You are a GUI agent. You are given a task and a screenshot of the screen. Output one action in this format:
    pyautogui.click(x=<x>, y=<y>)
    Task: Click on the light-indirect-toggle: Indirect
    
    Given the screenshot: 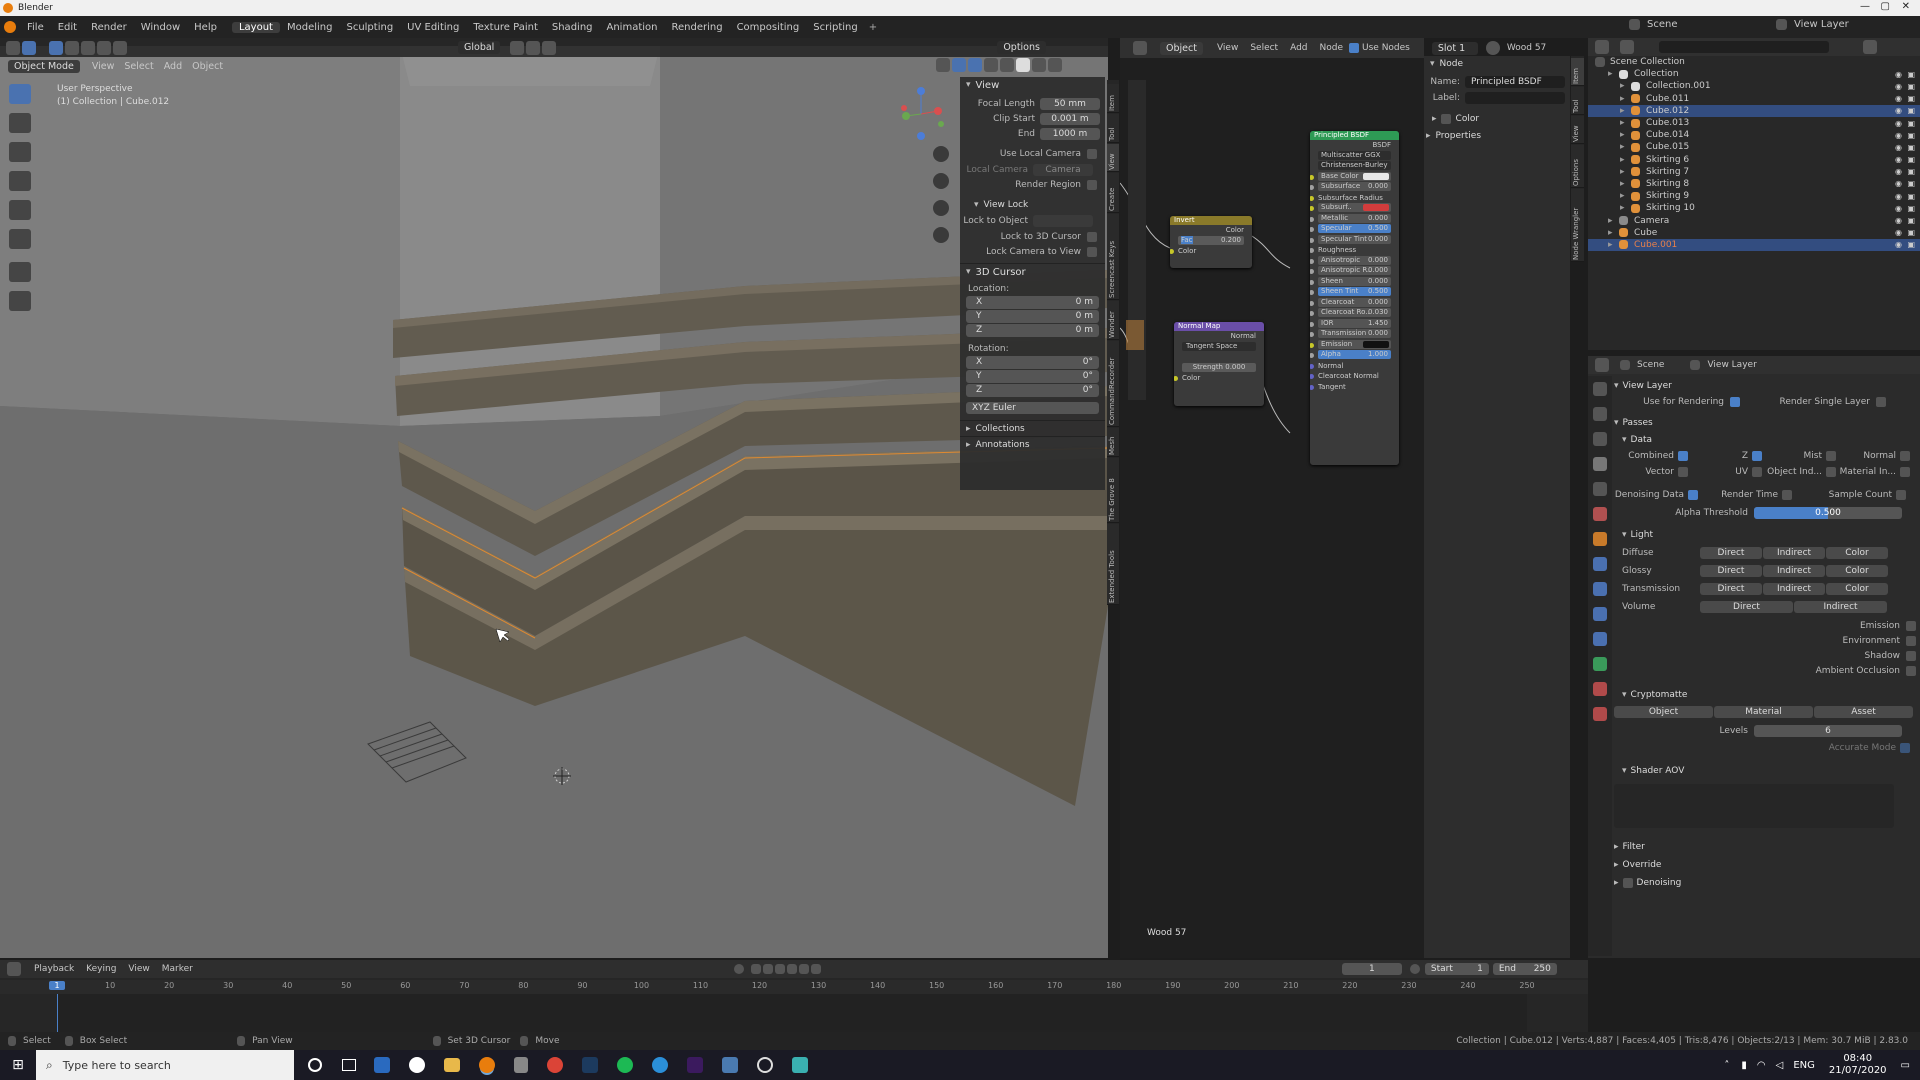 What is the action you would take?
    pyautogui.click(x=1840, y=607)
    